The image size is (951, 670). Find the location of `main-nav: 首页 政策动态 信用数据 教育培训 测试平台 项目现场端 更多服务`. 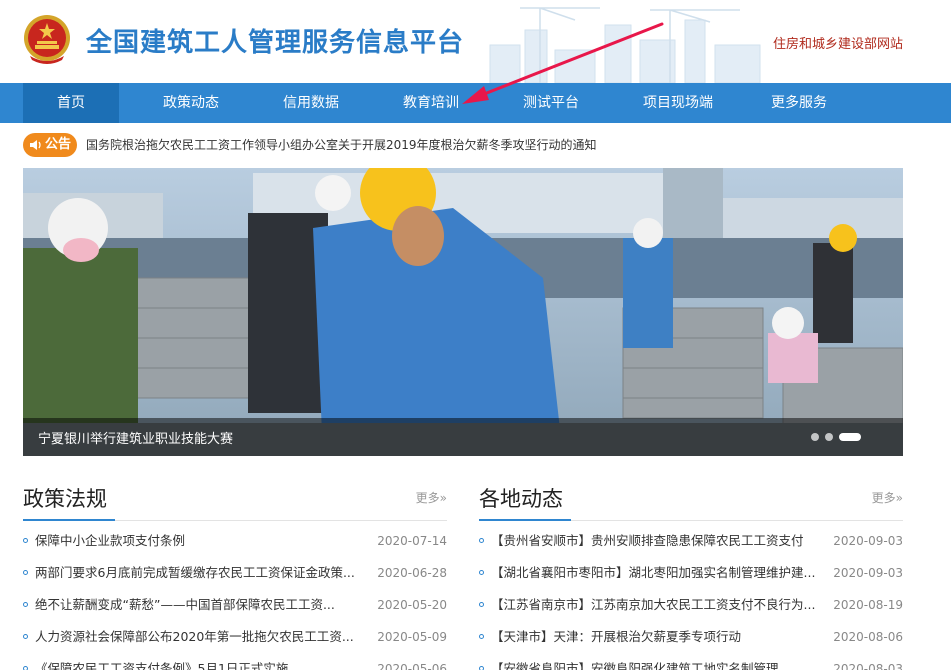

main-nav: 首页 政策动态 信用数据 教育培训 测试平台 项目现场端 更多服务 is located at coordinates (475, 103).